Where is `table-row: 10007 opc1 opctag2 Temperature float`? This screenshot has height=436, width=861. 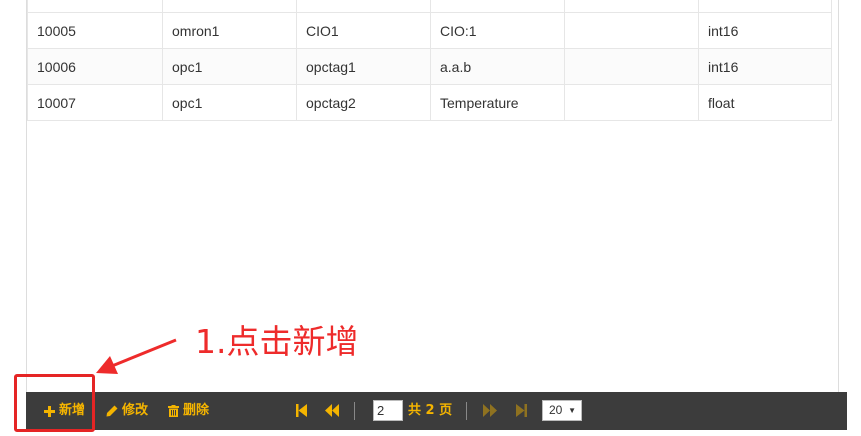
table-row: 10007 opc1 opctag2 Temperature float is located at coordinates (429, 102).